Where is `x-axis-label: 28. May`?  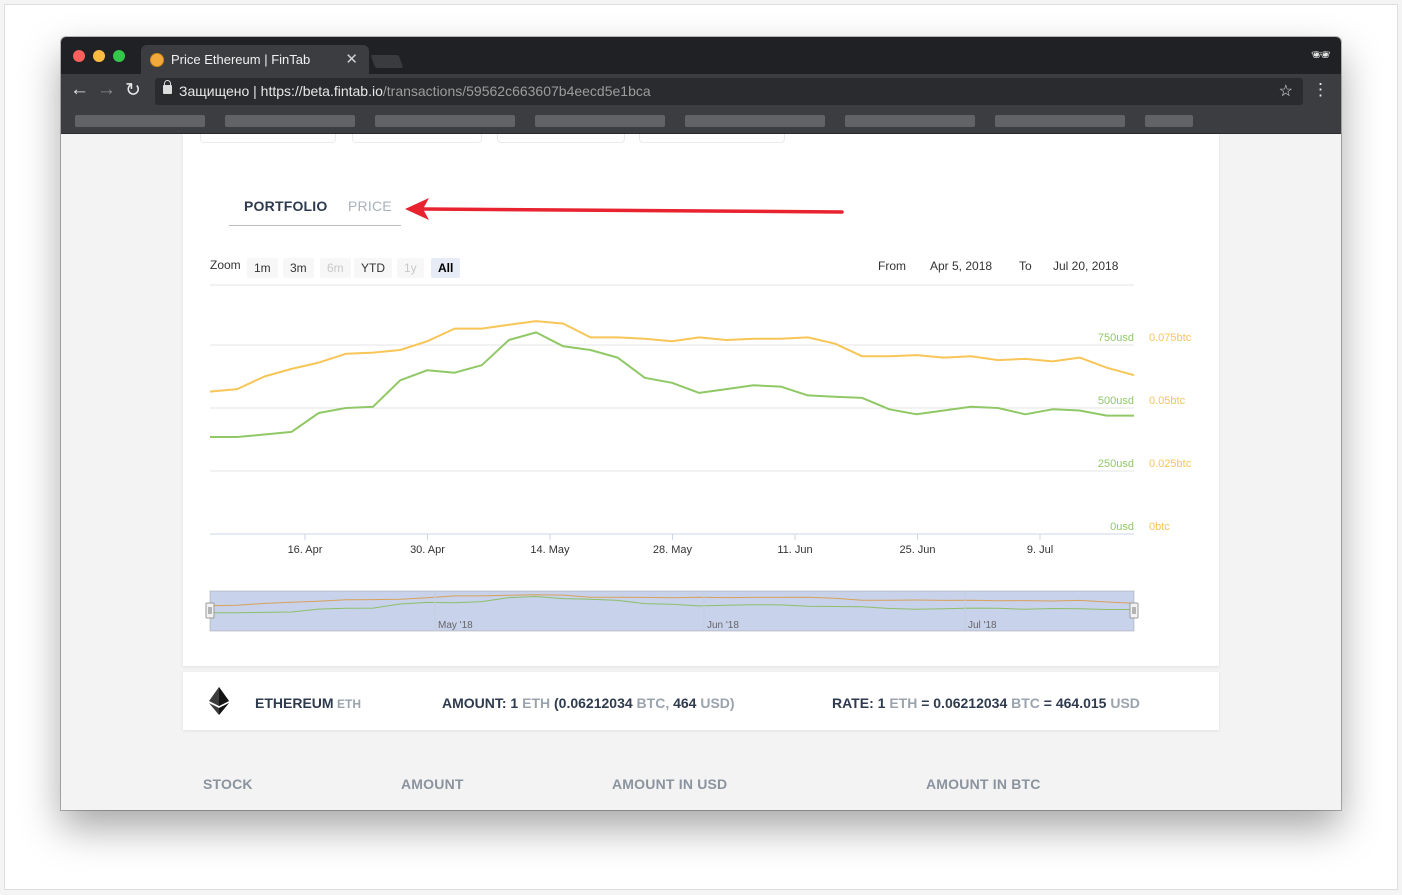 x-axis-label: 28. May is located at coordinates (673, 550).